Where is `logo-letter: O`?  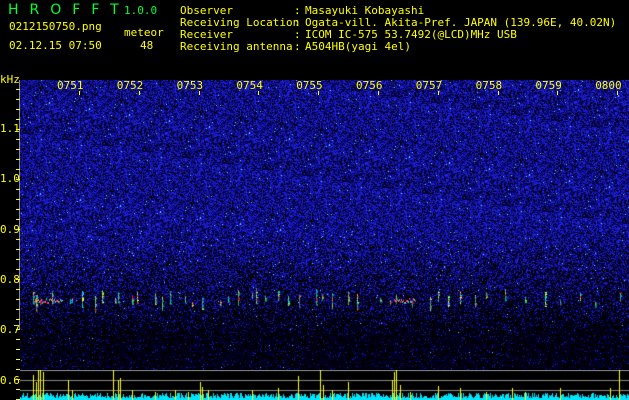
logo-letter: O is located at coordinates (61, 10).